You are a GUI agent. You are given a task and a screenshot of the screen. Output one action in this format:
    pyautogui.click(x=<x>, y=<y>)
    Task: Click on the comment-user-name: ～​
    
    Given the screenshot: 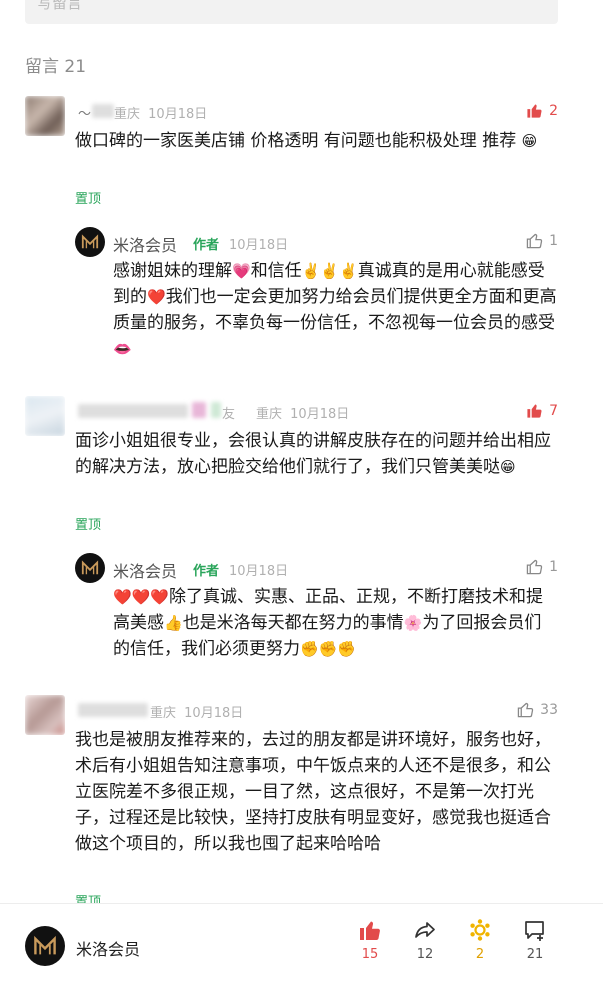 What is the action you would take?
    pyautogui.click(x=84, y=112)
    